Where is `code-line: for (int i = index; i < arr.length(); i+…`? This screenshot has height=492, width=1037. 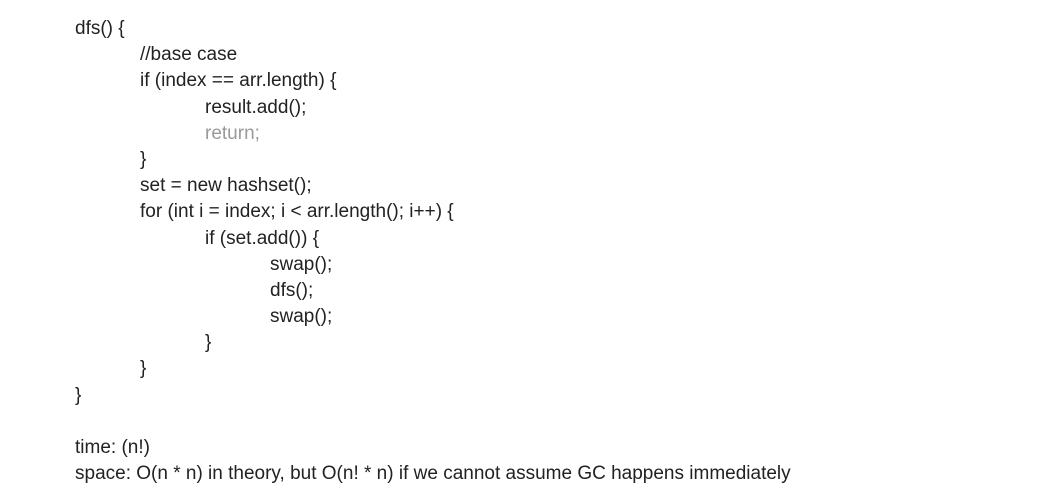
code-line: for (int i = index; i < arr.length(); i+… is located at coordinates (297, 212).